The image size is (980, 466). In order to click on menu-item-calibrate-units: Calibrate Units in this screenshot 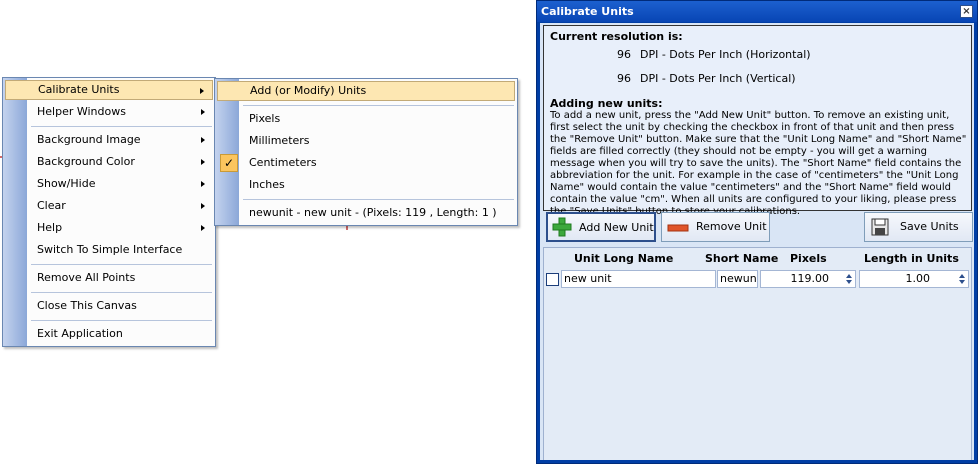, I will do `click(109, 90)`.